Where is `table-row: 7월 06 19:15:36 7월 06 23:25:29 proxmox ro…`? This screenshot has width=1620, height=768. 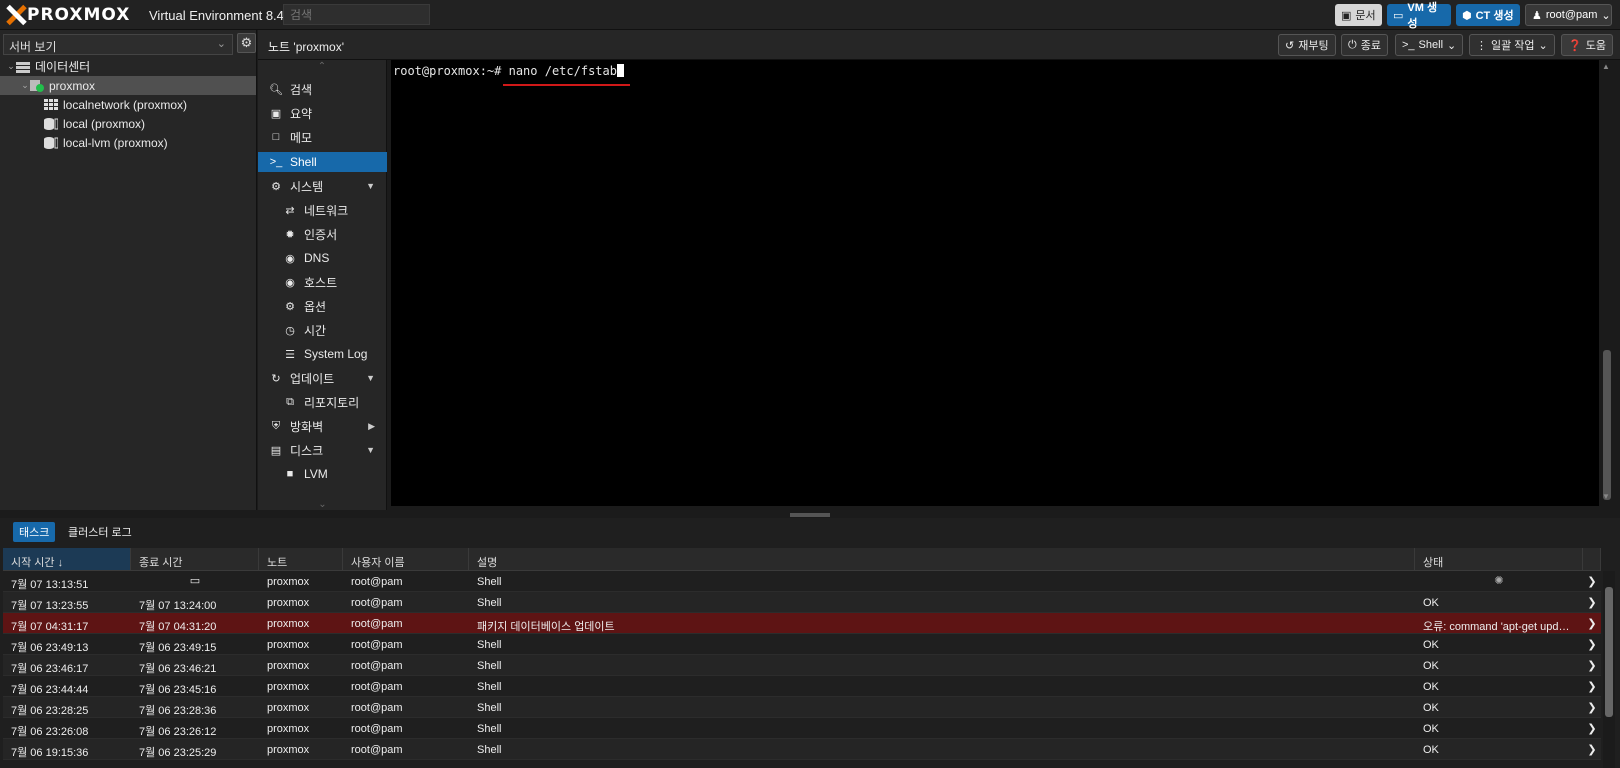
table-row: 7월 06 19:15:36 7월 06 23:25:29 proxmox ro… is located at coordinates (802, 749).